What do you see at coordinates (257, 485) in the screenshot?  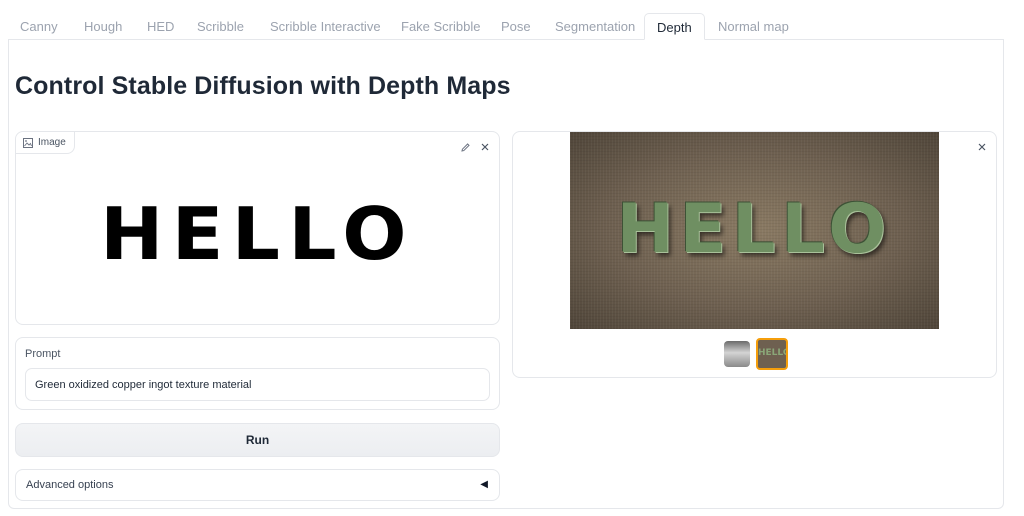 I see `advanced-options-accordion: Advanced options ◀` at bounding box center [257, 485].